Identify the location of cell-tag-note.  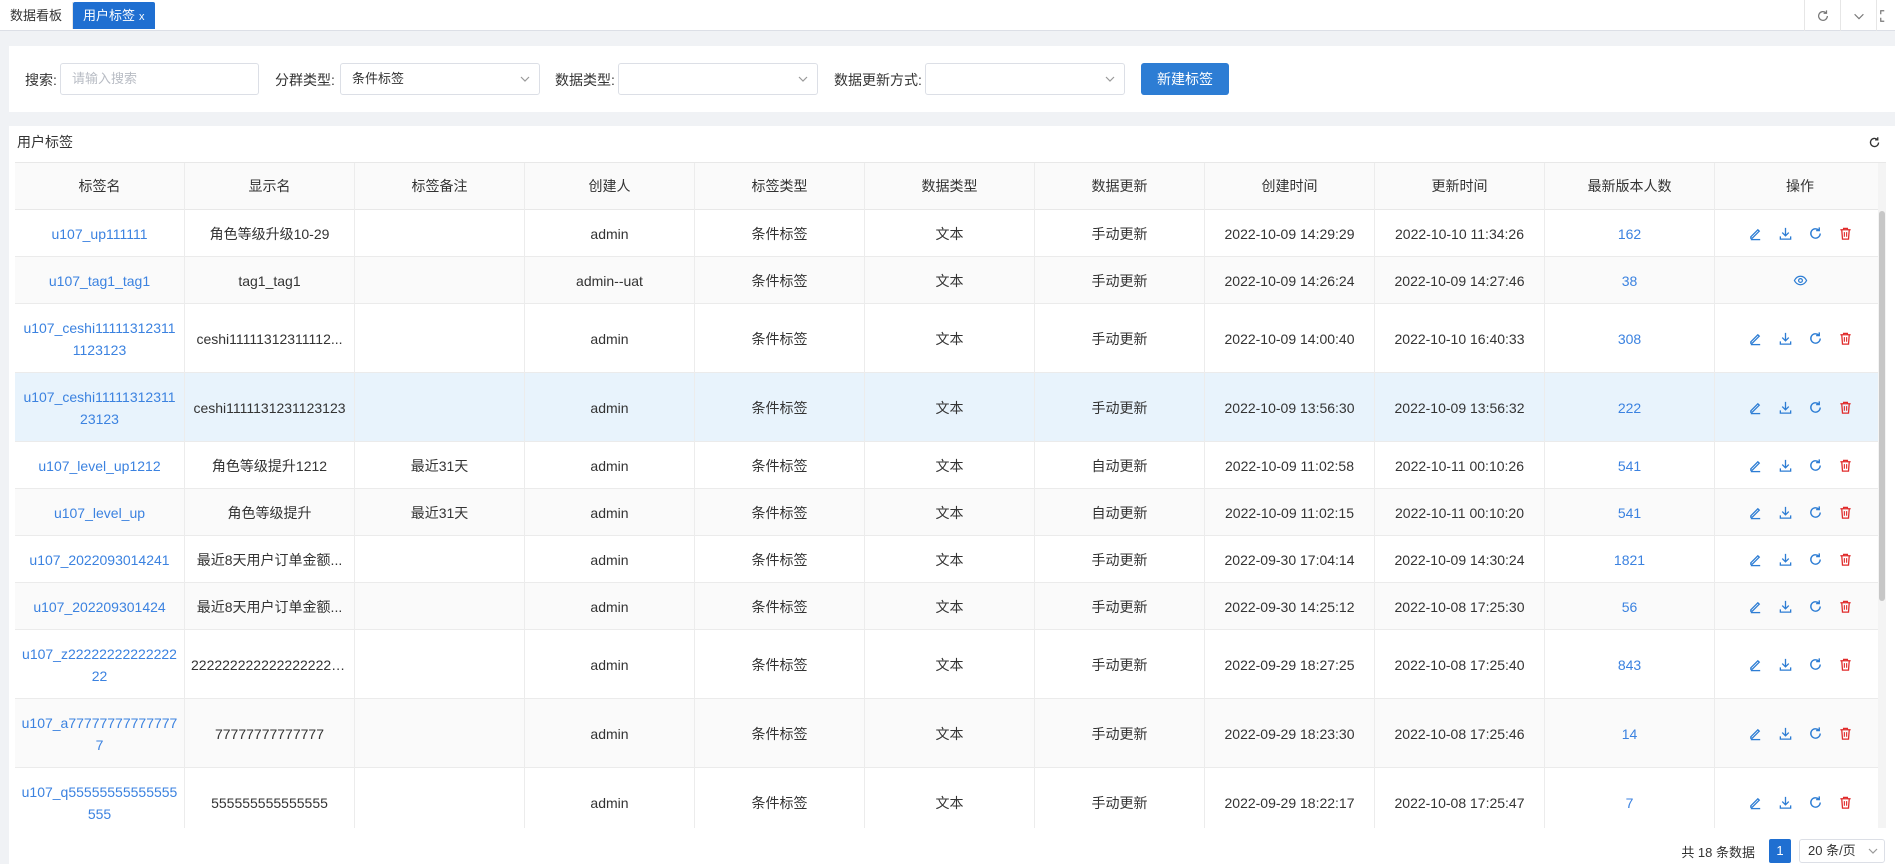
(440, 338).